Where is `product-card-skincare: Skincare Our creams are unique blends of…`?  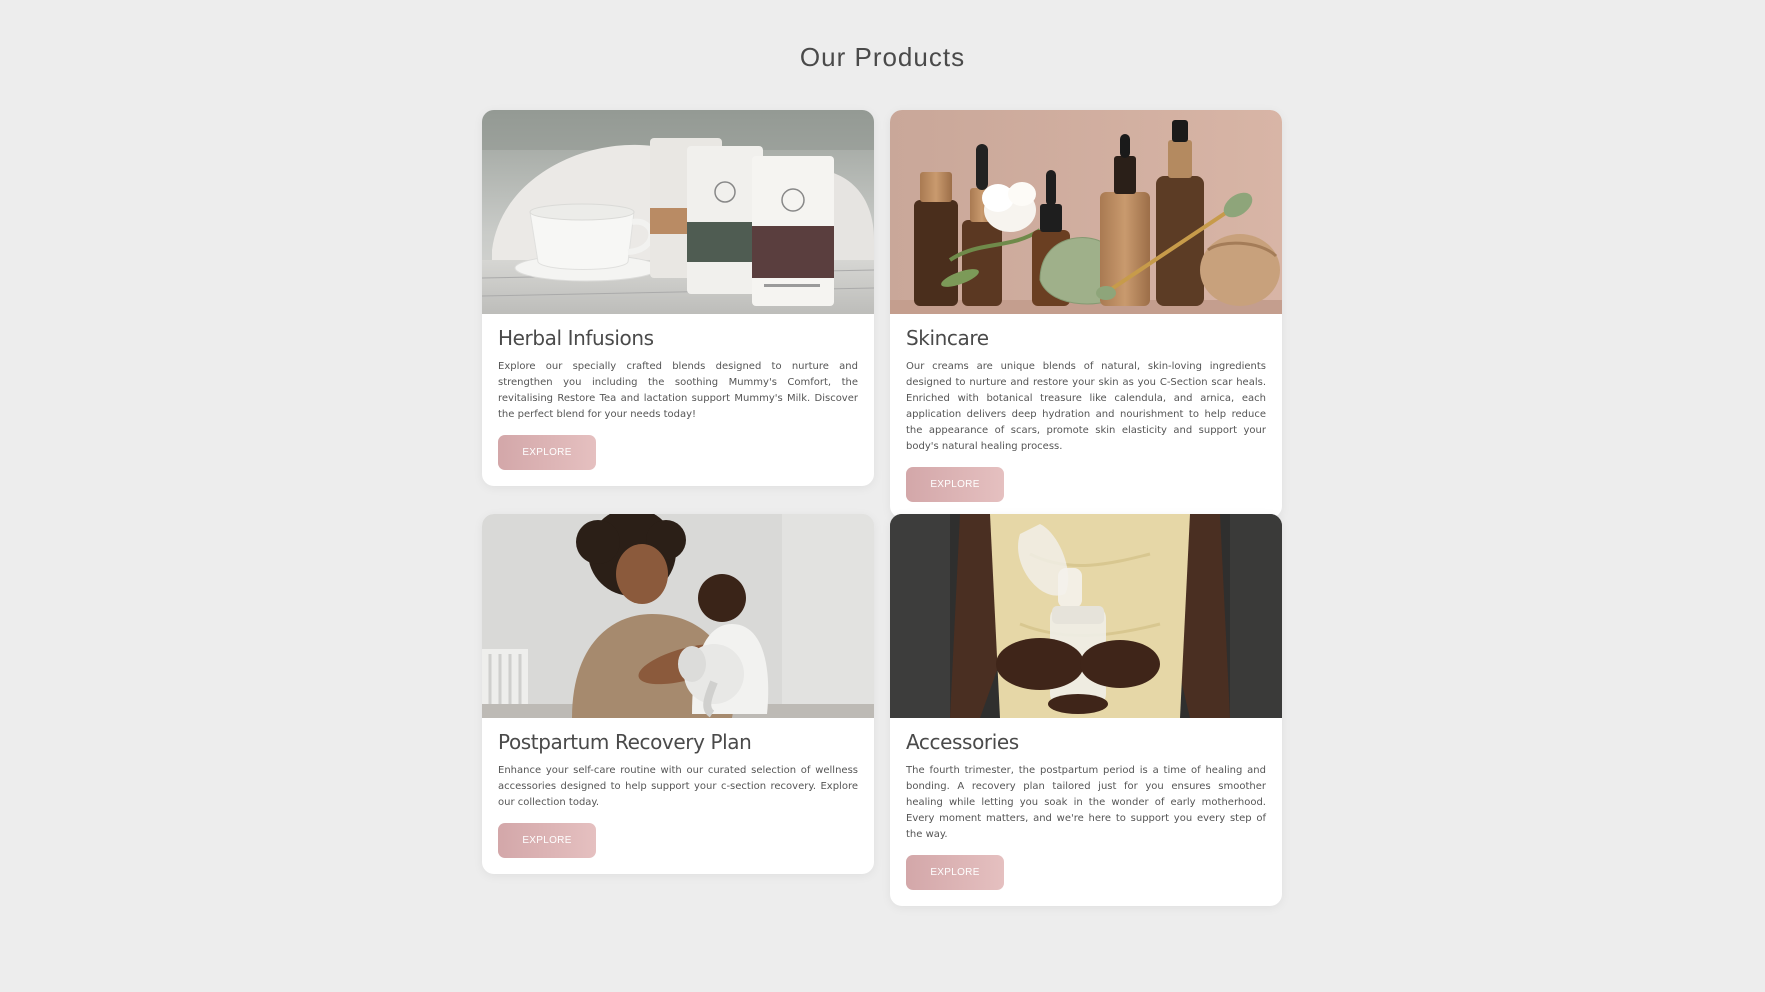 product-card-skincare: Skincare Our creams are unique blends of… is located at coordinates (1086, 314).